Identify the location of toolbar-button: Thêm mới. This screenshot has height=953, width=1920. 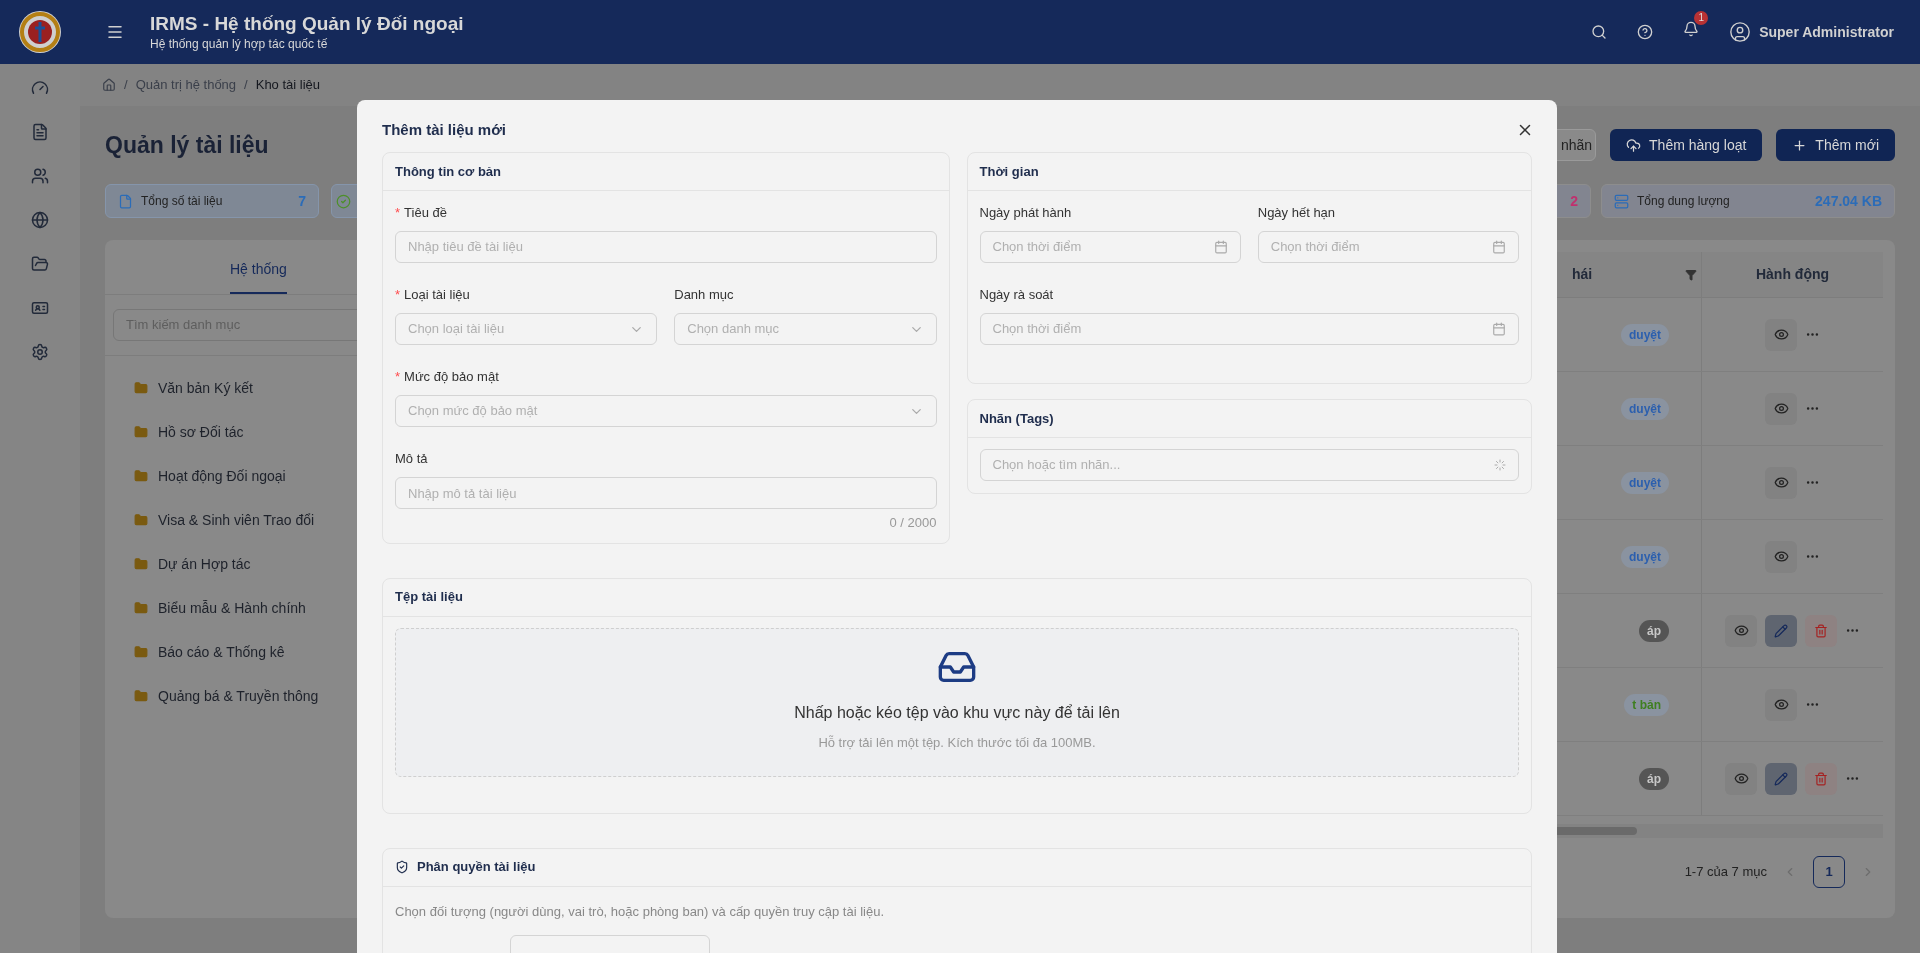
(1835, 145).